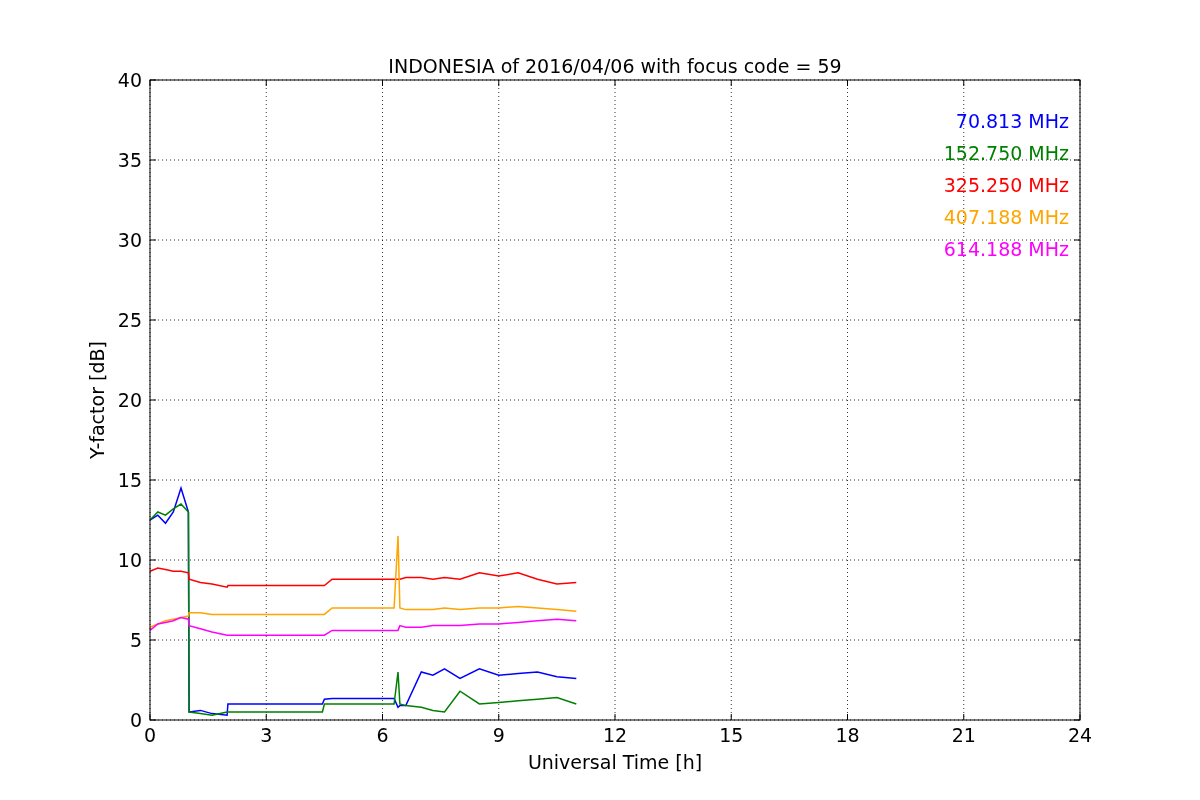 The width and height of the screenshot is (1200, 800). Describe the element at coordinates (129, 160) in the screenshot. I see `tick-label: 35` at that location.